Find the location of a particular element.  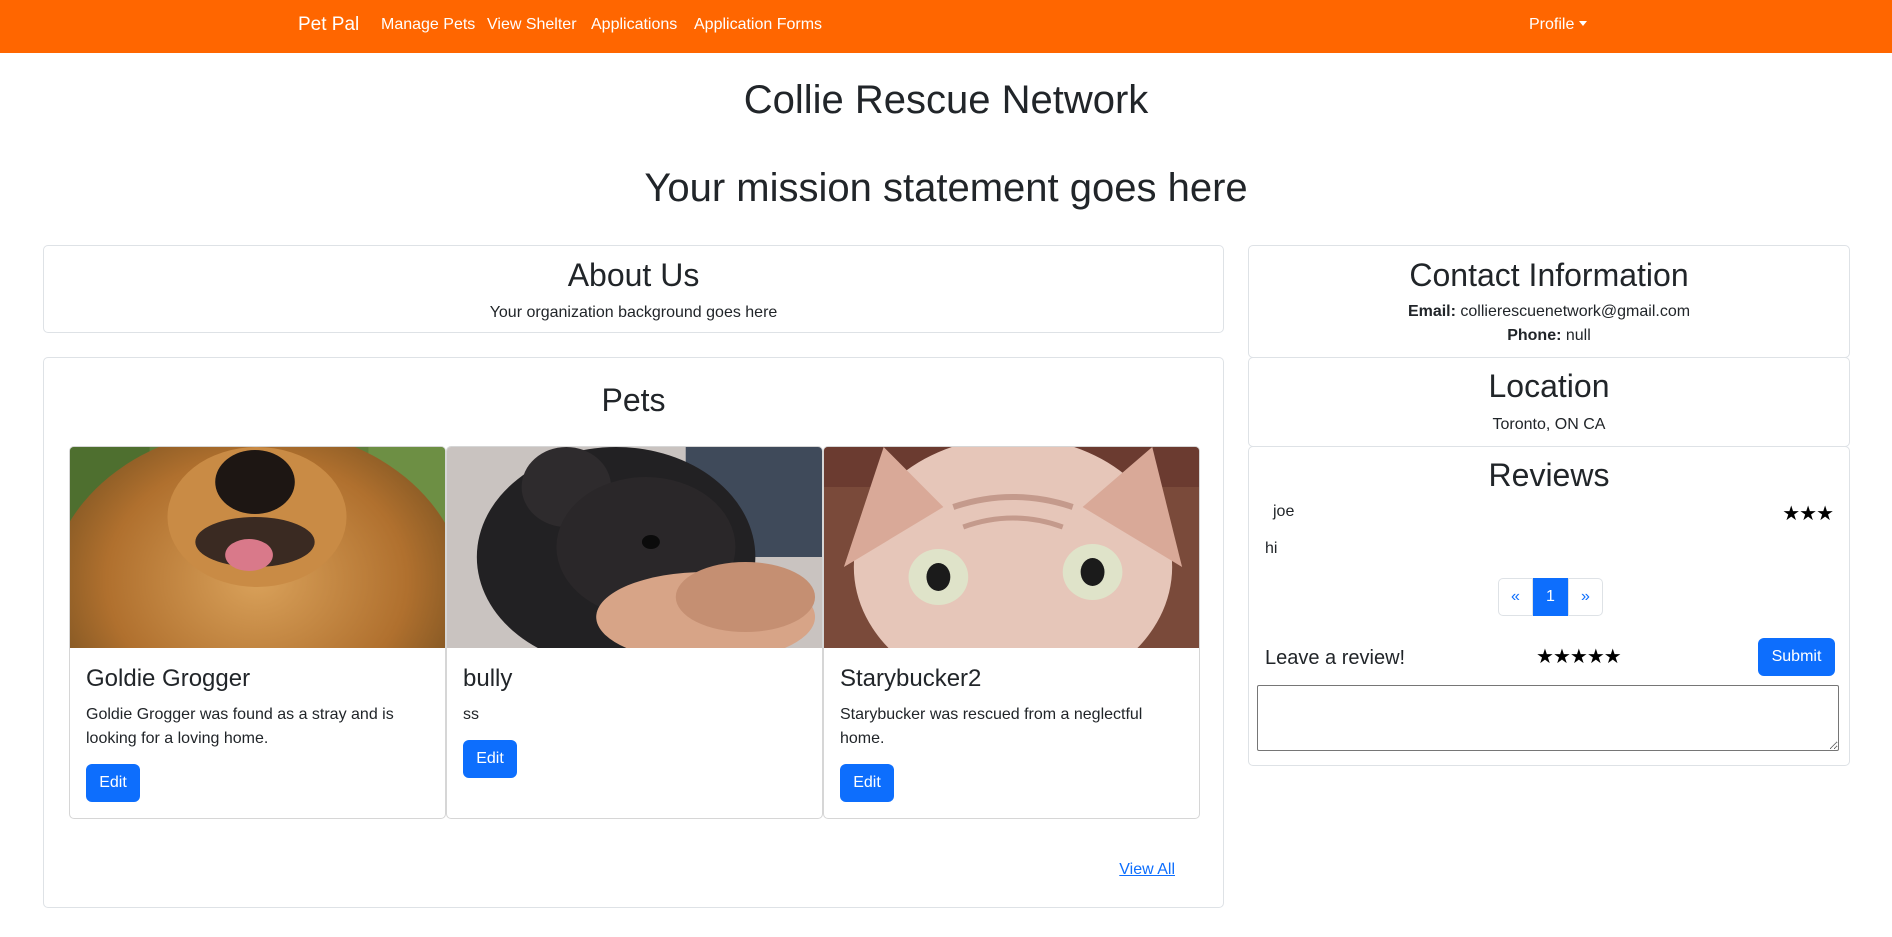

pet-photo-dog is located at coordinates (257, 547).